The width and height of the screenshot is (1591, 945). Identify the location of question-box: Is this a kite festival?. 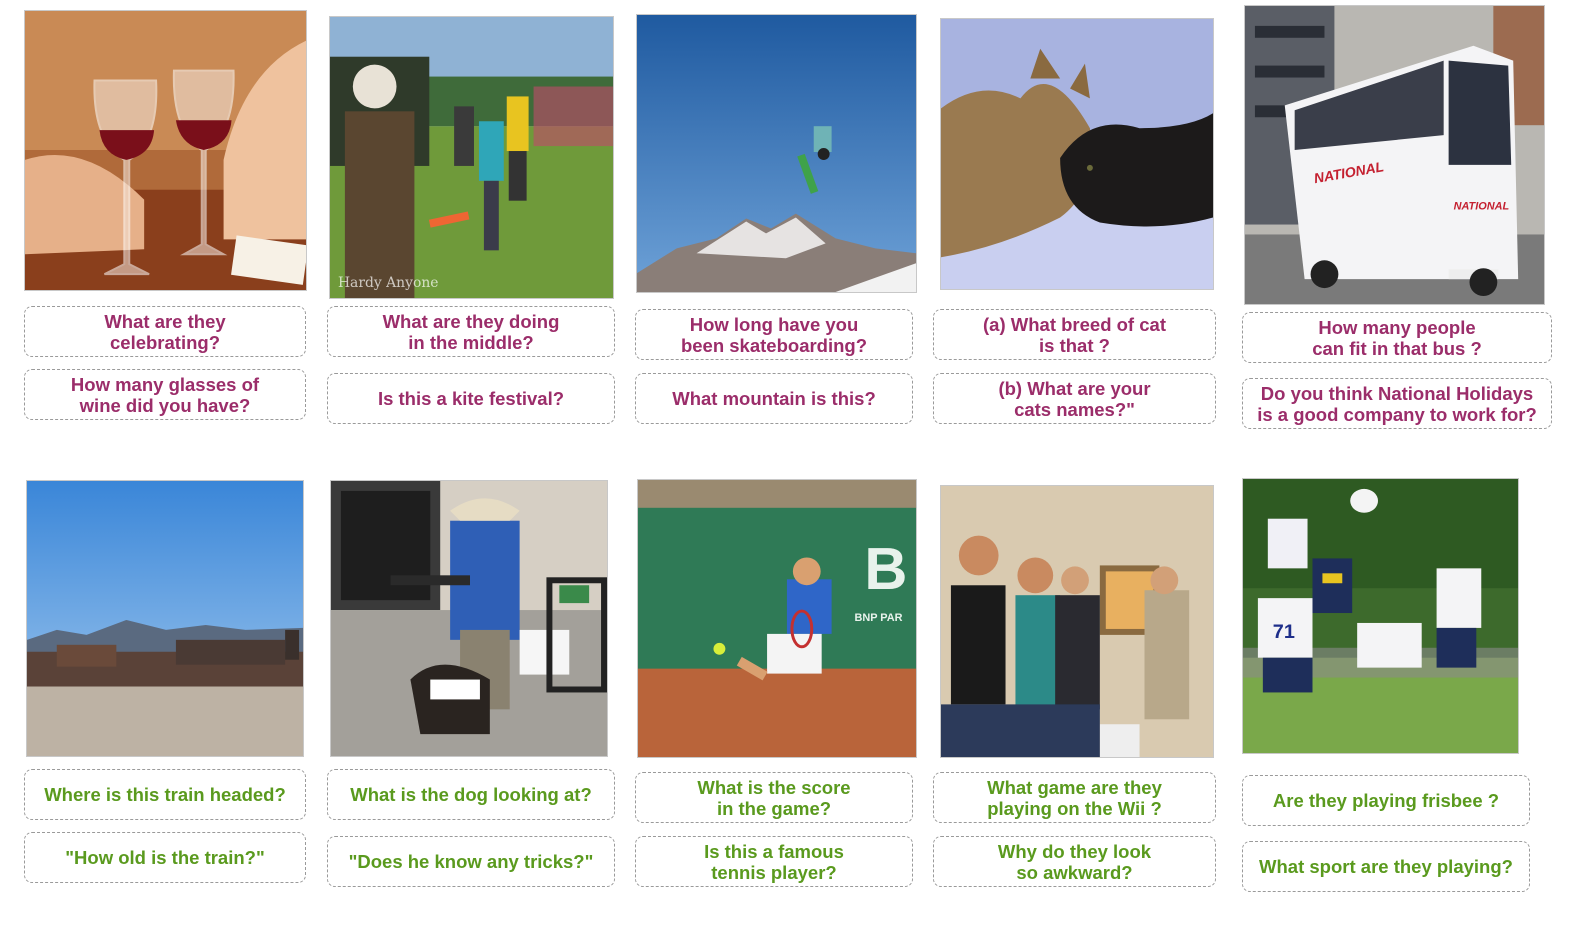
(471, 398).